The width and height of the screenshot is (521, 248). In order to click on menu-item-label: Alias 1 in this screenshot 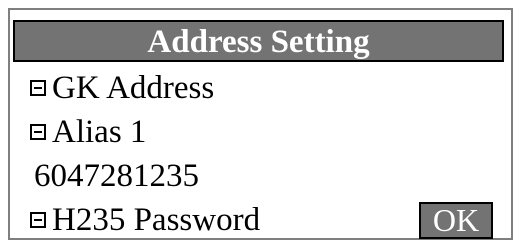, I will do `click(99, 132)`.